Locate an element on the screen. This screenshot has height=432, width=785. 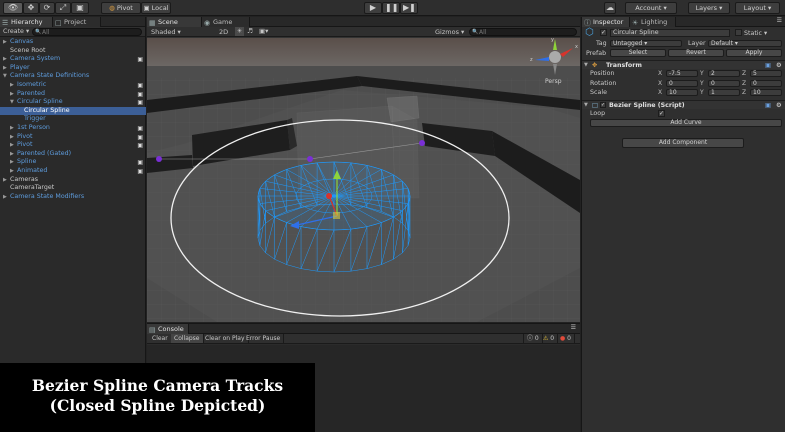
prefab-apply-button: Apply is located at coordinates (754, 53).